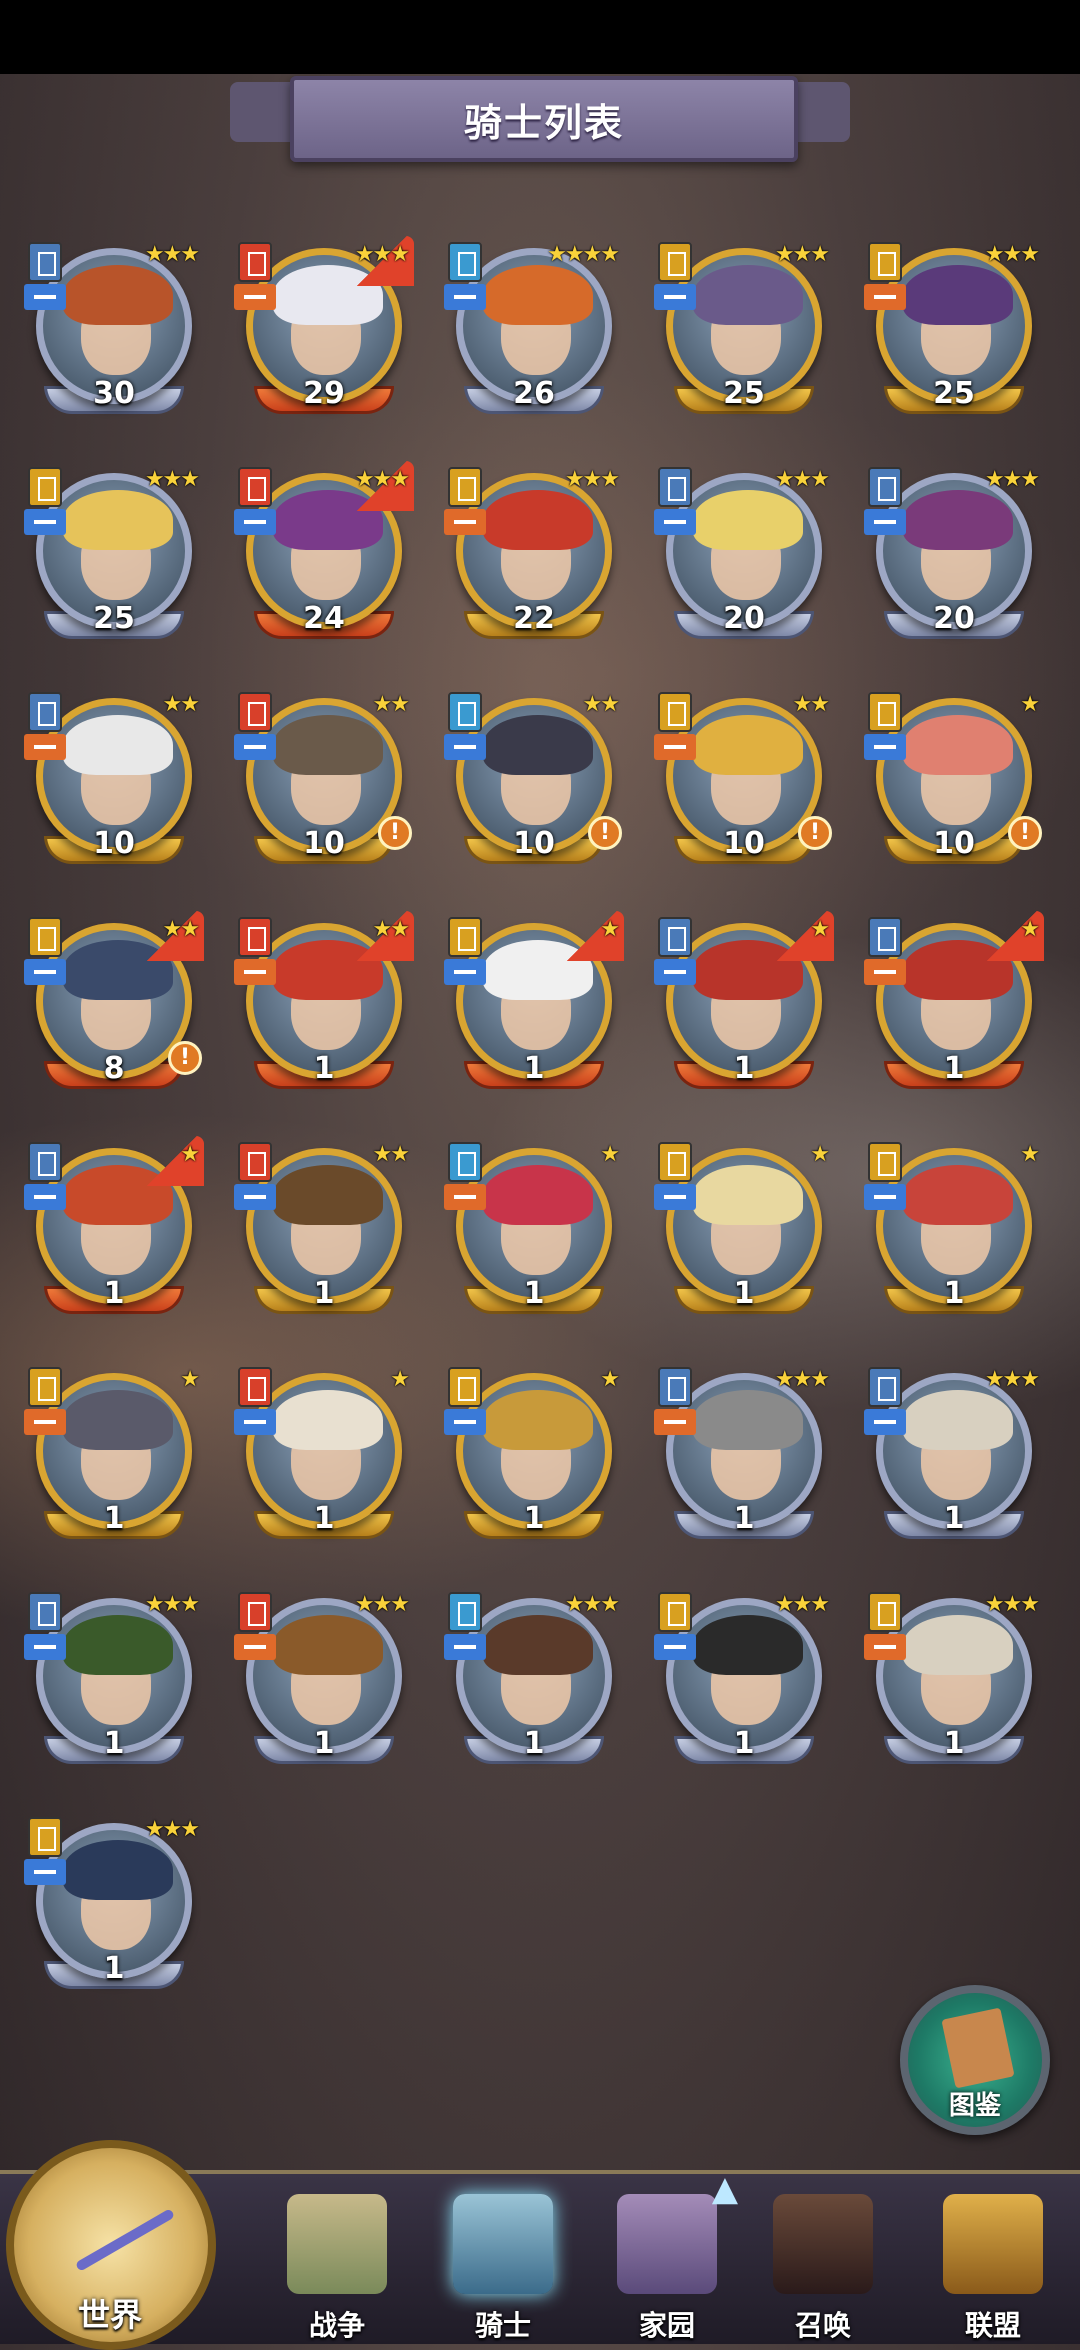 This screenshot has width=1080, height=2350. What do you see at coordinates (823, 2244) in the screenshot?
I see `train-icon` at bounding box center [823, 2244].